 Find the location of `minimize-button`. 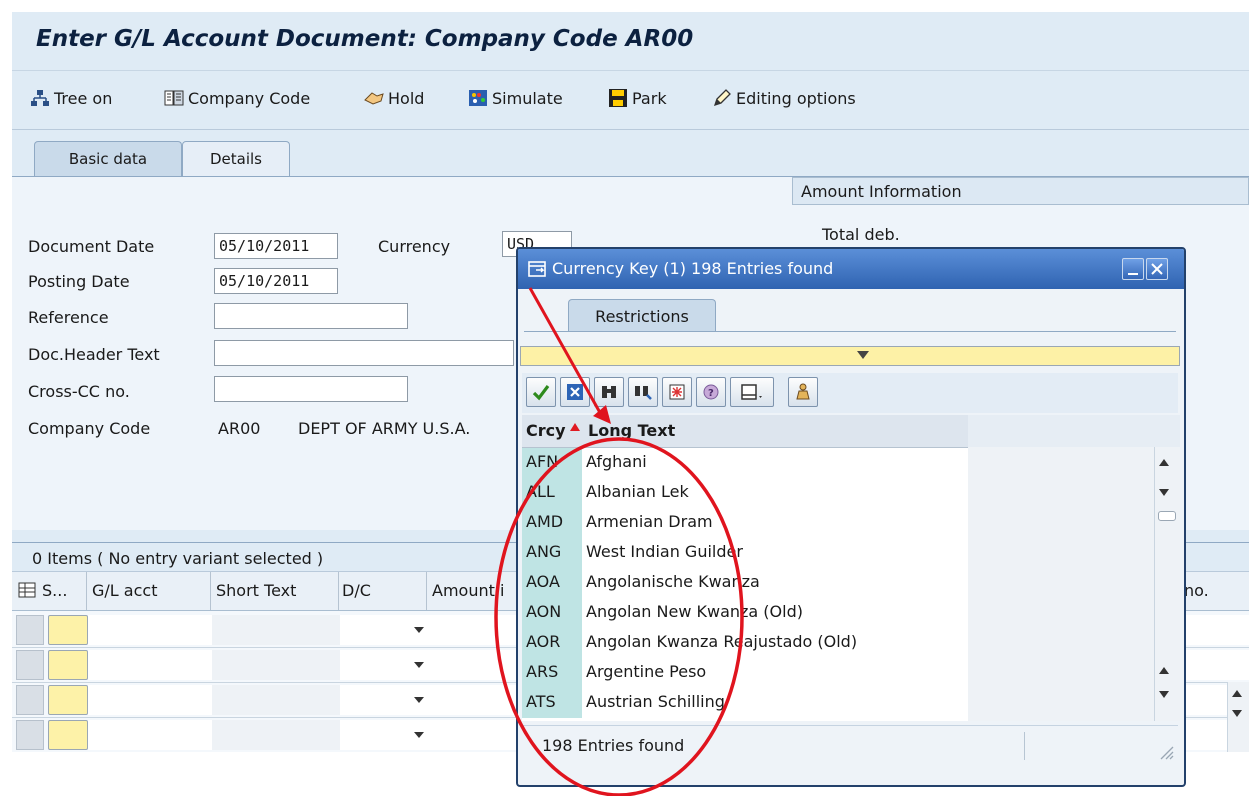

minimize-button is located at coordinates (1133, 269).